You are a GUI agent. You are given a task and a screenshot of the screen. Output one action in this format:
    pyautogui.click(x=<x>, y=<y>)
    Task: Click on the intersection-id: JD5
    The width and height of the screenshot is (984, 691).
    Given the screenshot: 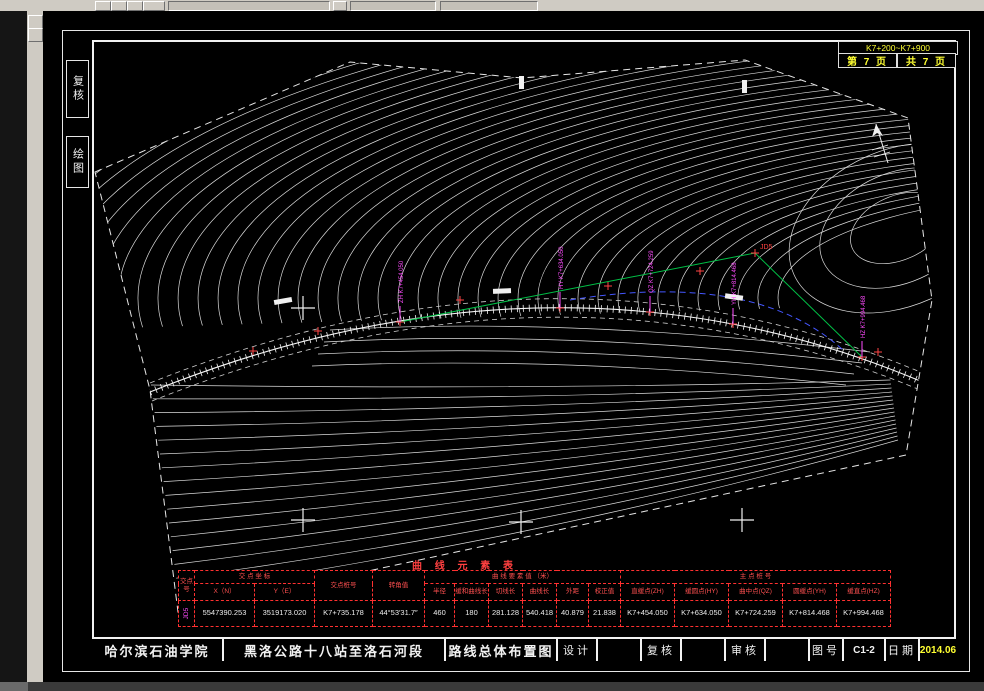 What is the action you would take?
    pyautogui.click(x=186, y=614)
    